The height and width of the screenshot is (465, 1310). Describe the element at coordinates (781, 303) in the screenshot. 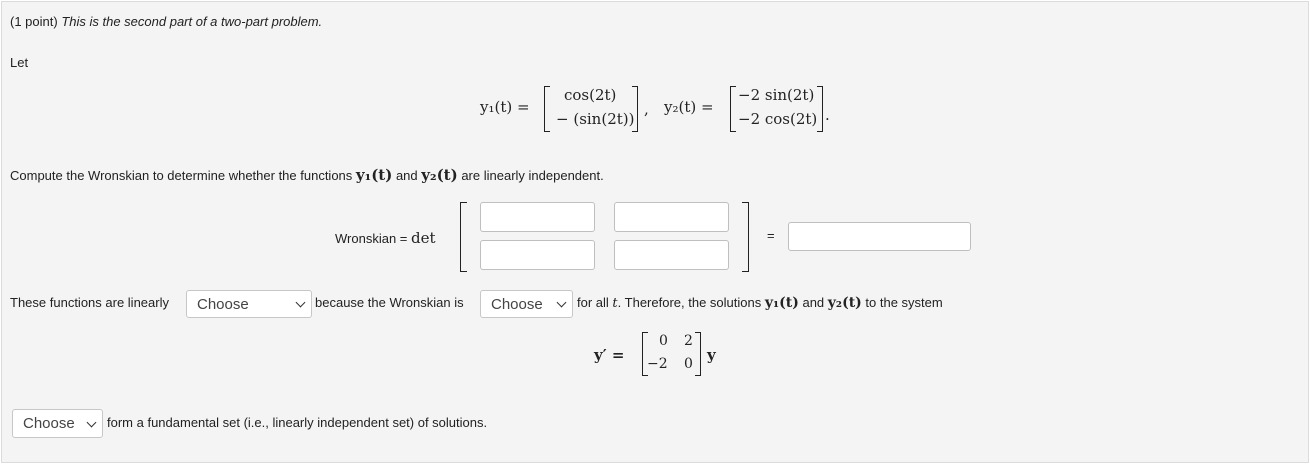

I see `conclusion-y1: y₁(t)` at that location.